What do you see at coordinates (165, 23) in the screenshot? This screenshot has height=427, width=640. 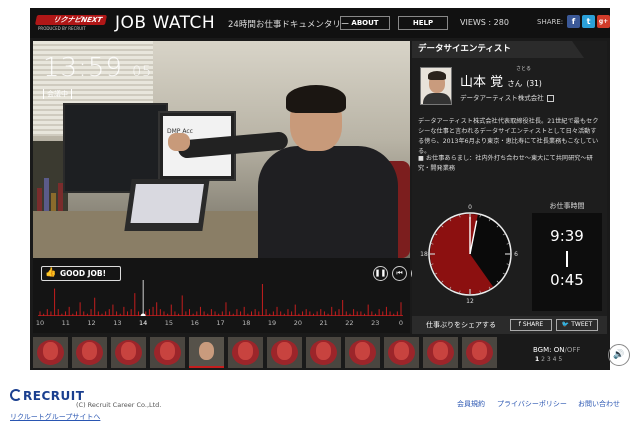 I see `site-title: JOB WATCH` at bounding box center [165, 23].